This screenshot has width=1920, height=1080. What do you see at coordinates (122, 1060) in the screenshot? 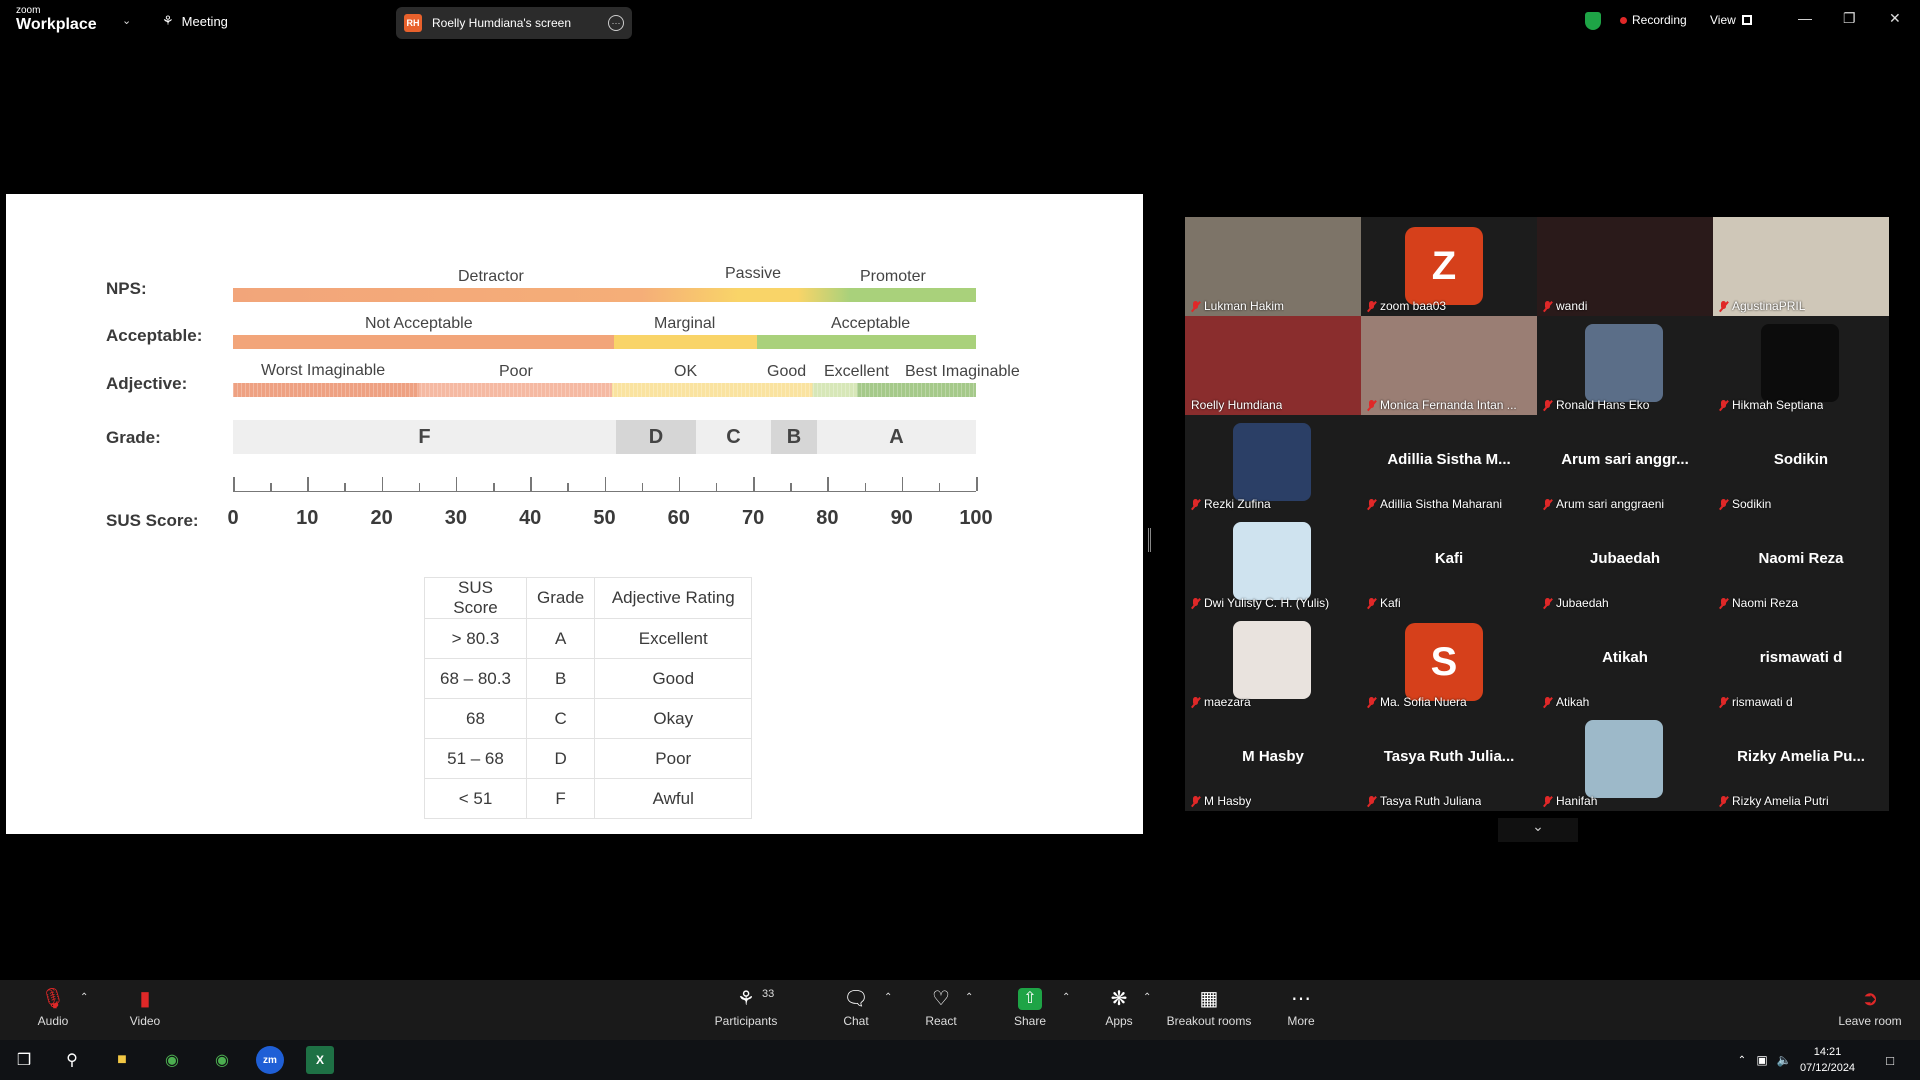
I see `file-explorer-icon: ■` at bounding box center [122, 1060].